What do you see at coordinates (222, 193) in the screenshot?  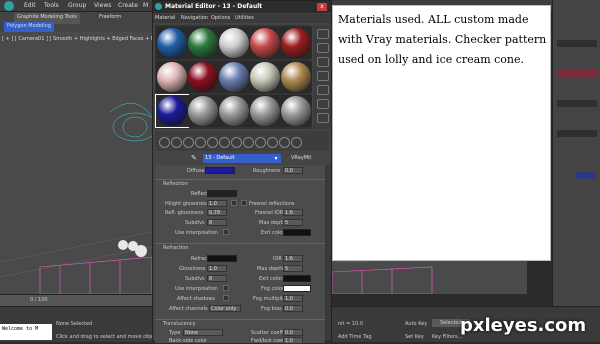 I see `reflect-color-swatch` at bounding box center [222, 193].